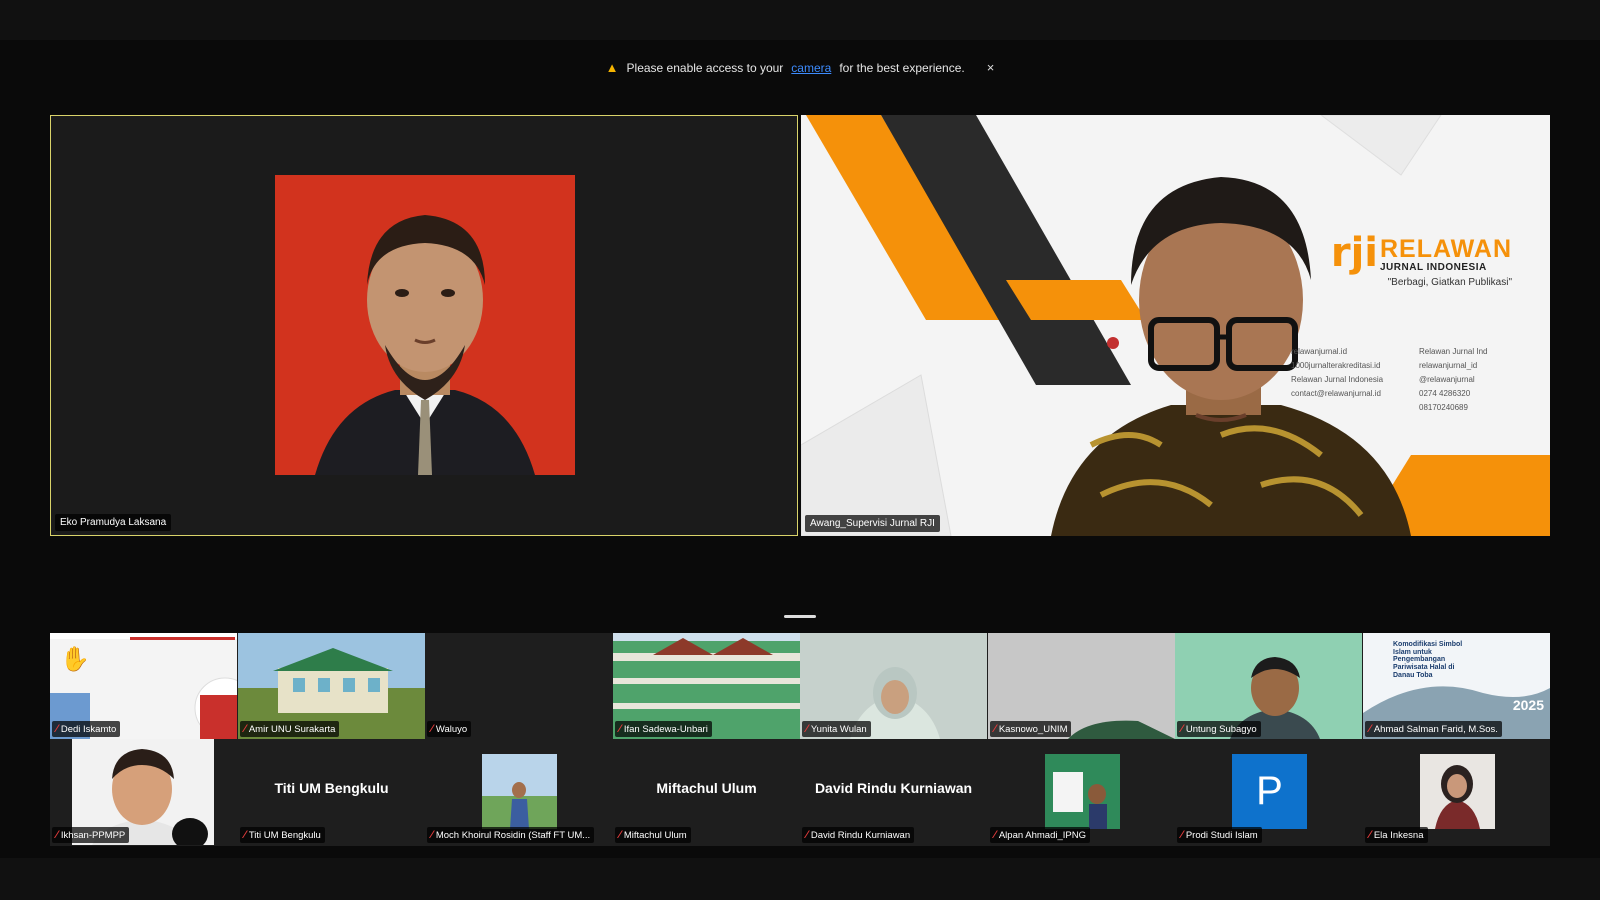 The image size is (1600, 900). I want to click on participant-tile: ⁄ Ela Inkesna, so click(1456, 792).